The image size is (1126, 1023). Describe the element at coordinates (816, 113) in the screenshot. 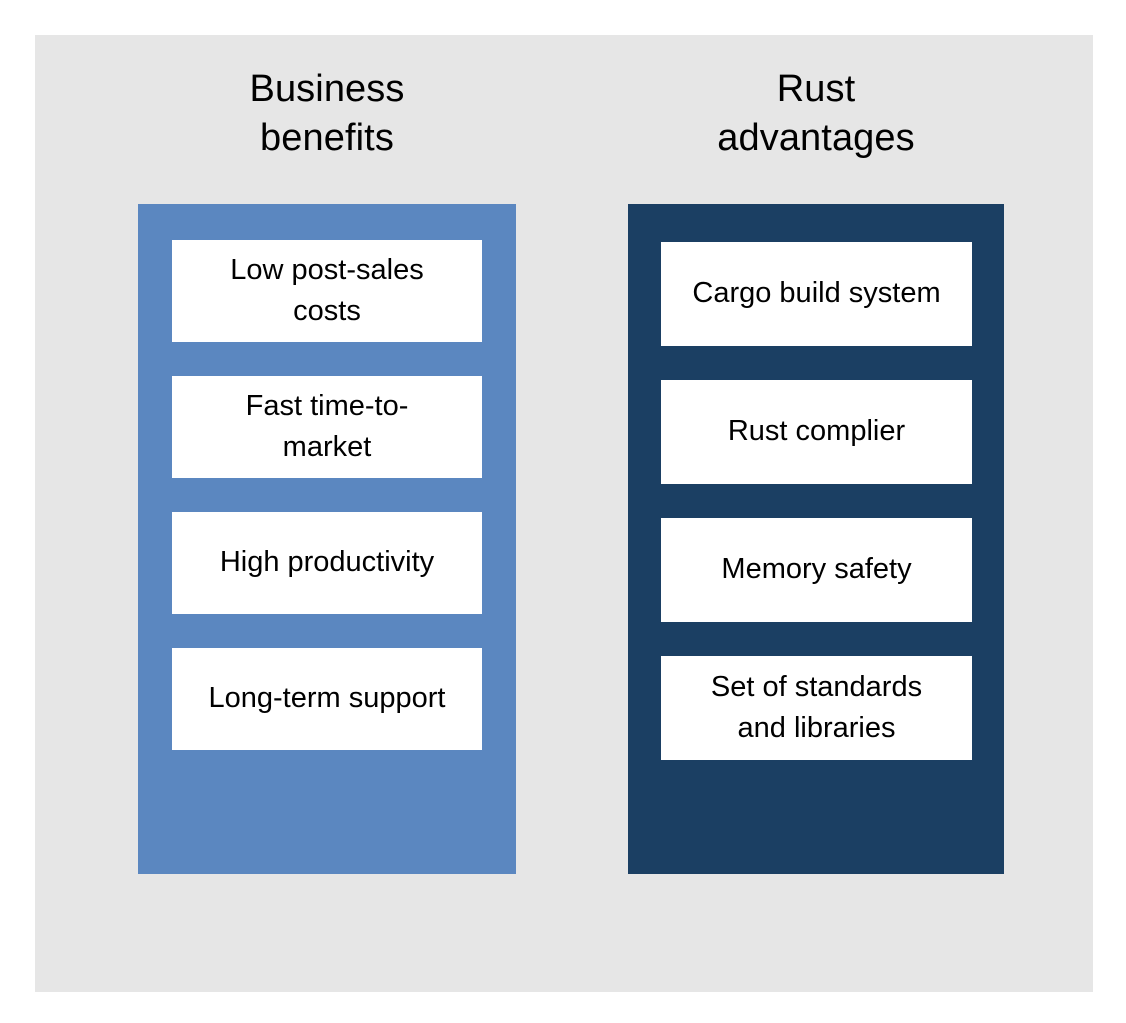

I see `column-title-rust-advantages: Rust advantages` at that location.